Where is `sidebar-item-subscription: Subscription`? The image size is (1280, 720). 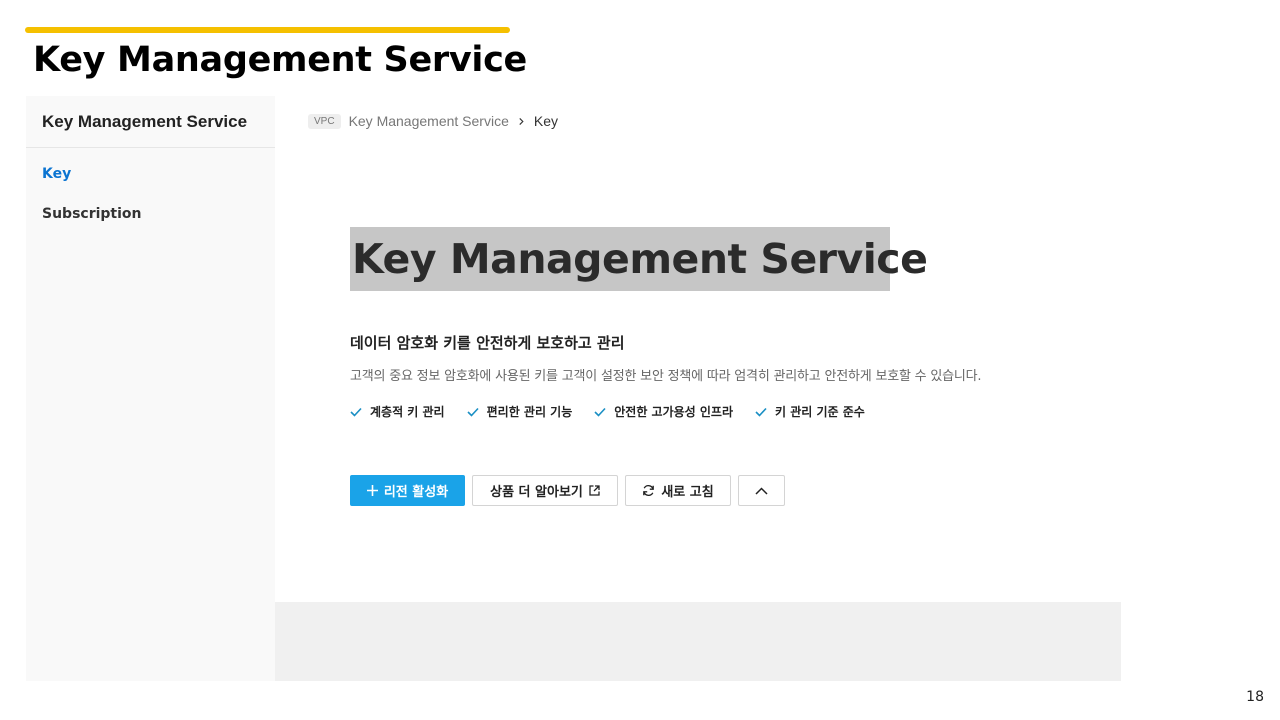
sidebar-item-subscription: Subscription is located at coordinates (150, 214).